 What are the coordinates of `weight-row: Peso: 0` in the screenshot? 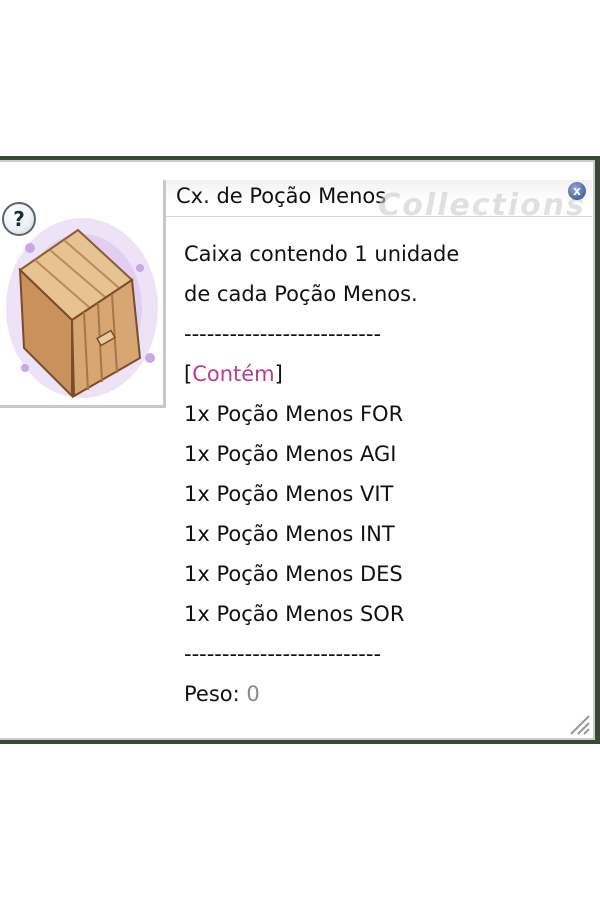 It's located at (384, 694).